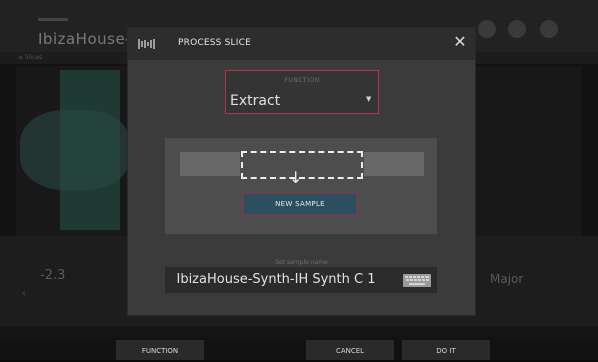  Describe the element at coordinates (549, 29) in the screenshot. I see `gear-icon` at that location.